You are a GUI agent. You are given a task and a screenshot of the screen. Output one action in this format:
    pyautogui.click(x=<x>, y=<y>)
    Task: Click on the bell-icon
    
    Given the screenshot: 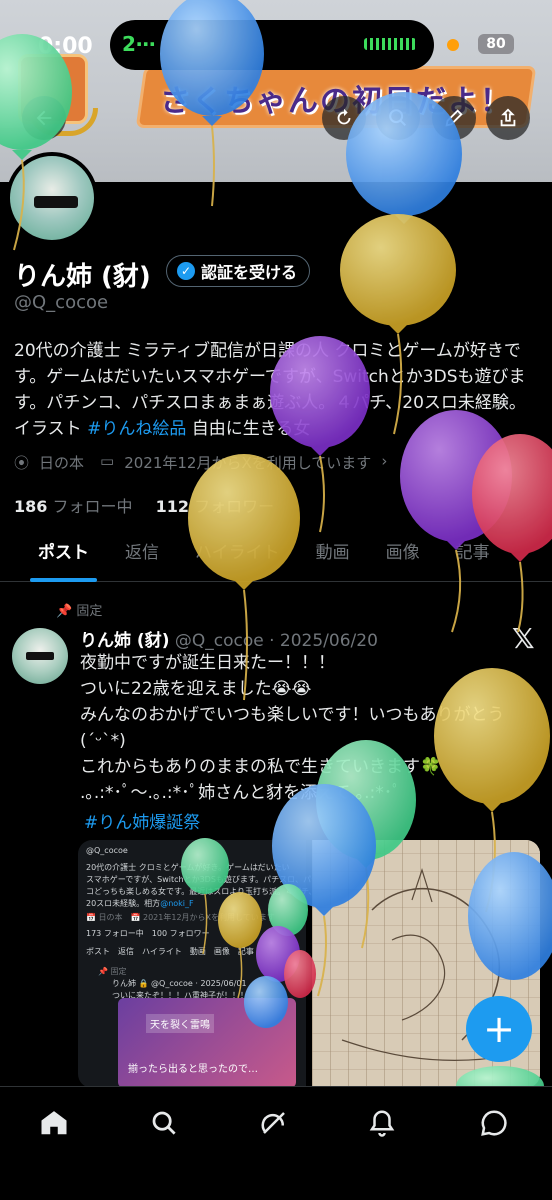 What is the action you would take?
    pyautogui.click(x=382, y=1123)
    